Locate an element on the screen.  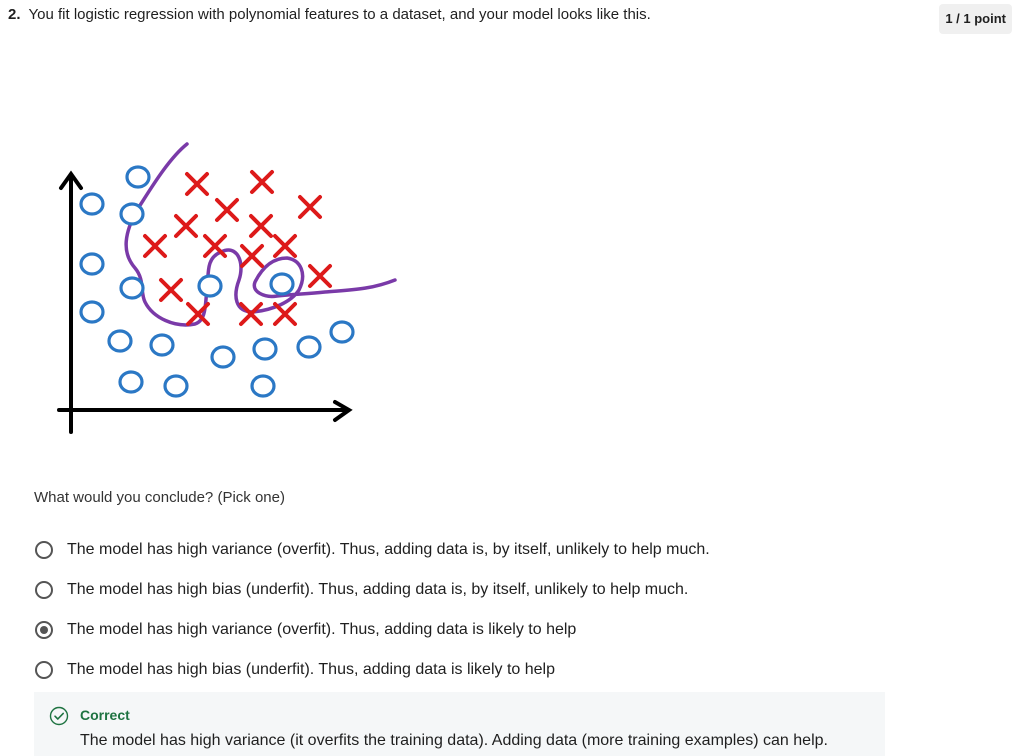
points-badge: 1 / 1 point is located at coordinates (975, 19).